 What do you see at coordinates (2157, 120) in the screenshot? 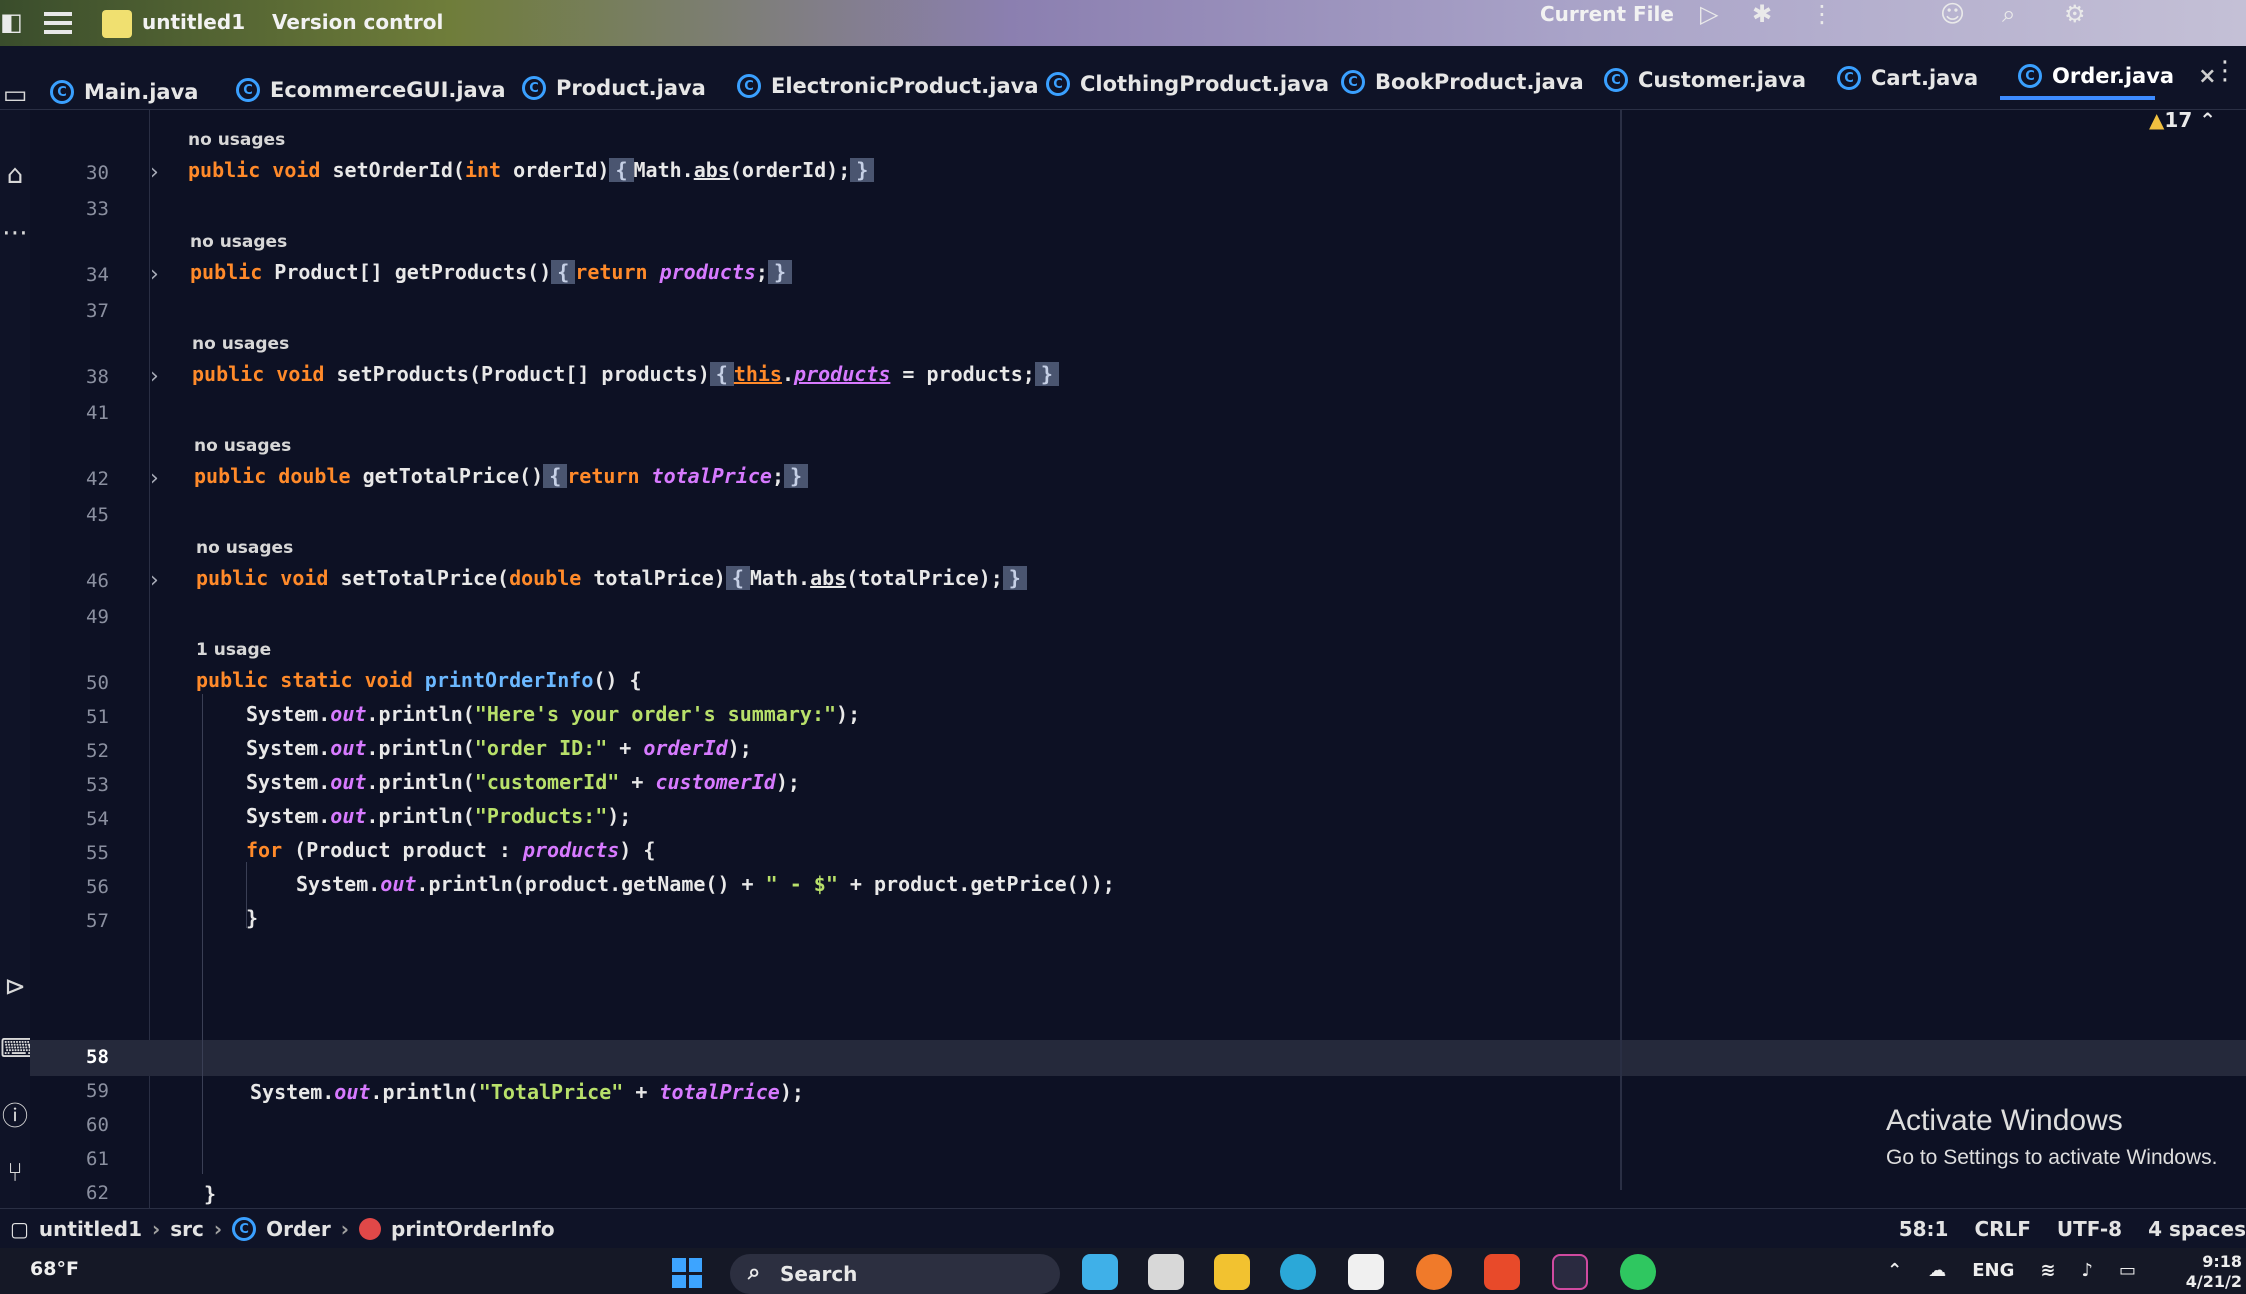
I see `warning-icon: ▲` at bounding box center [2157, 120].